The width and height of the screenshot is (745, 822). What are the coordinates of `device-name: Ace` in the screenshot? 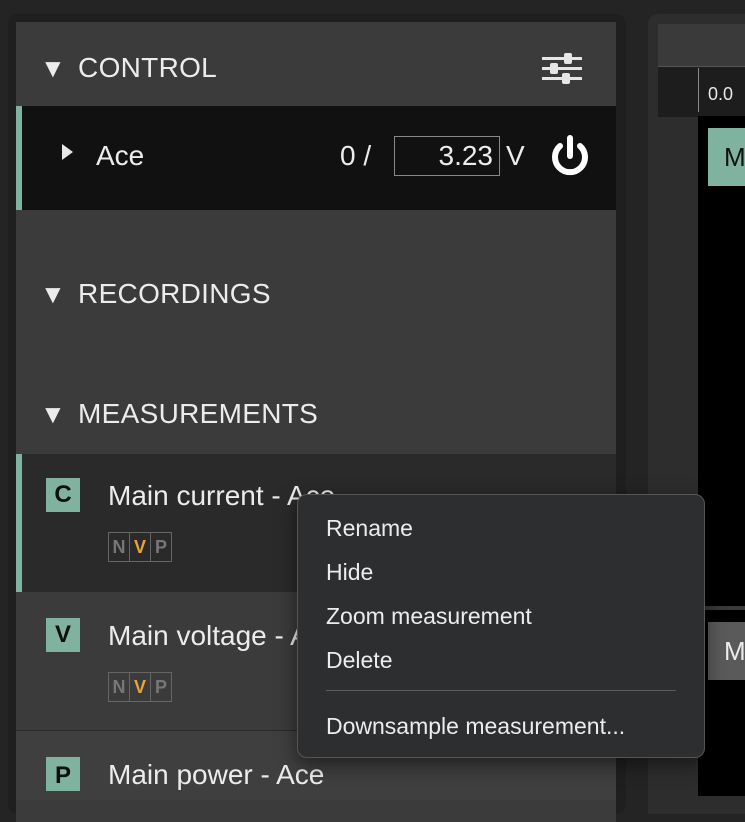 It's located at (120, 155).